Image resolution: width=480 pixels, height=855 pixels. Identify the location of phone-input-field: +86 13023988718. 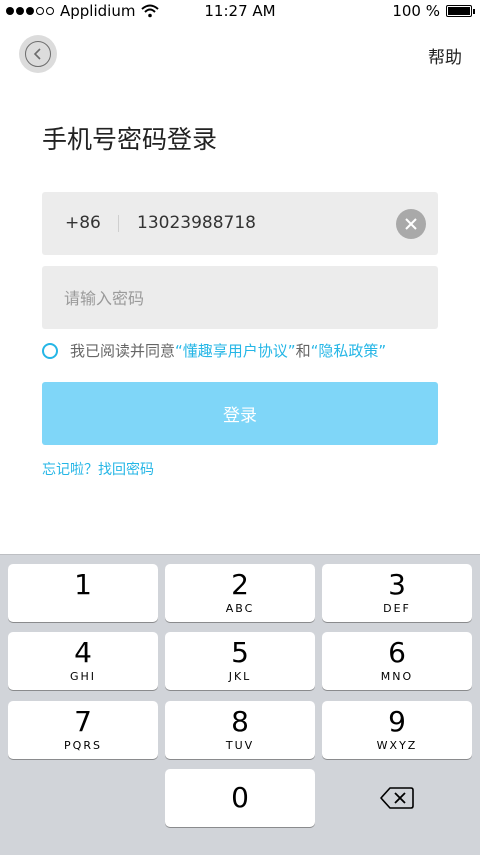
(240, 223).